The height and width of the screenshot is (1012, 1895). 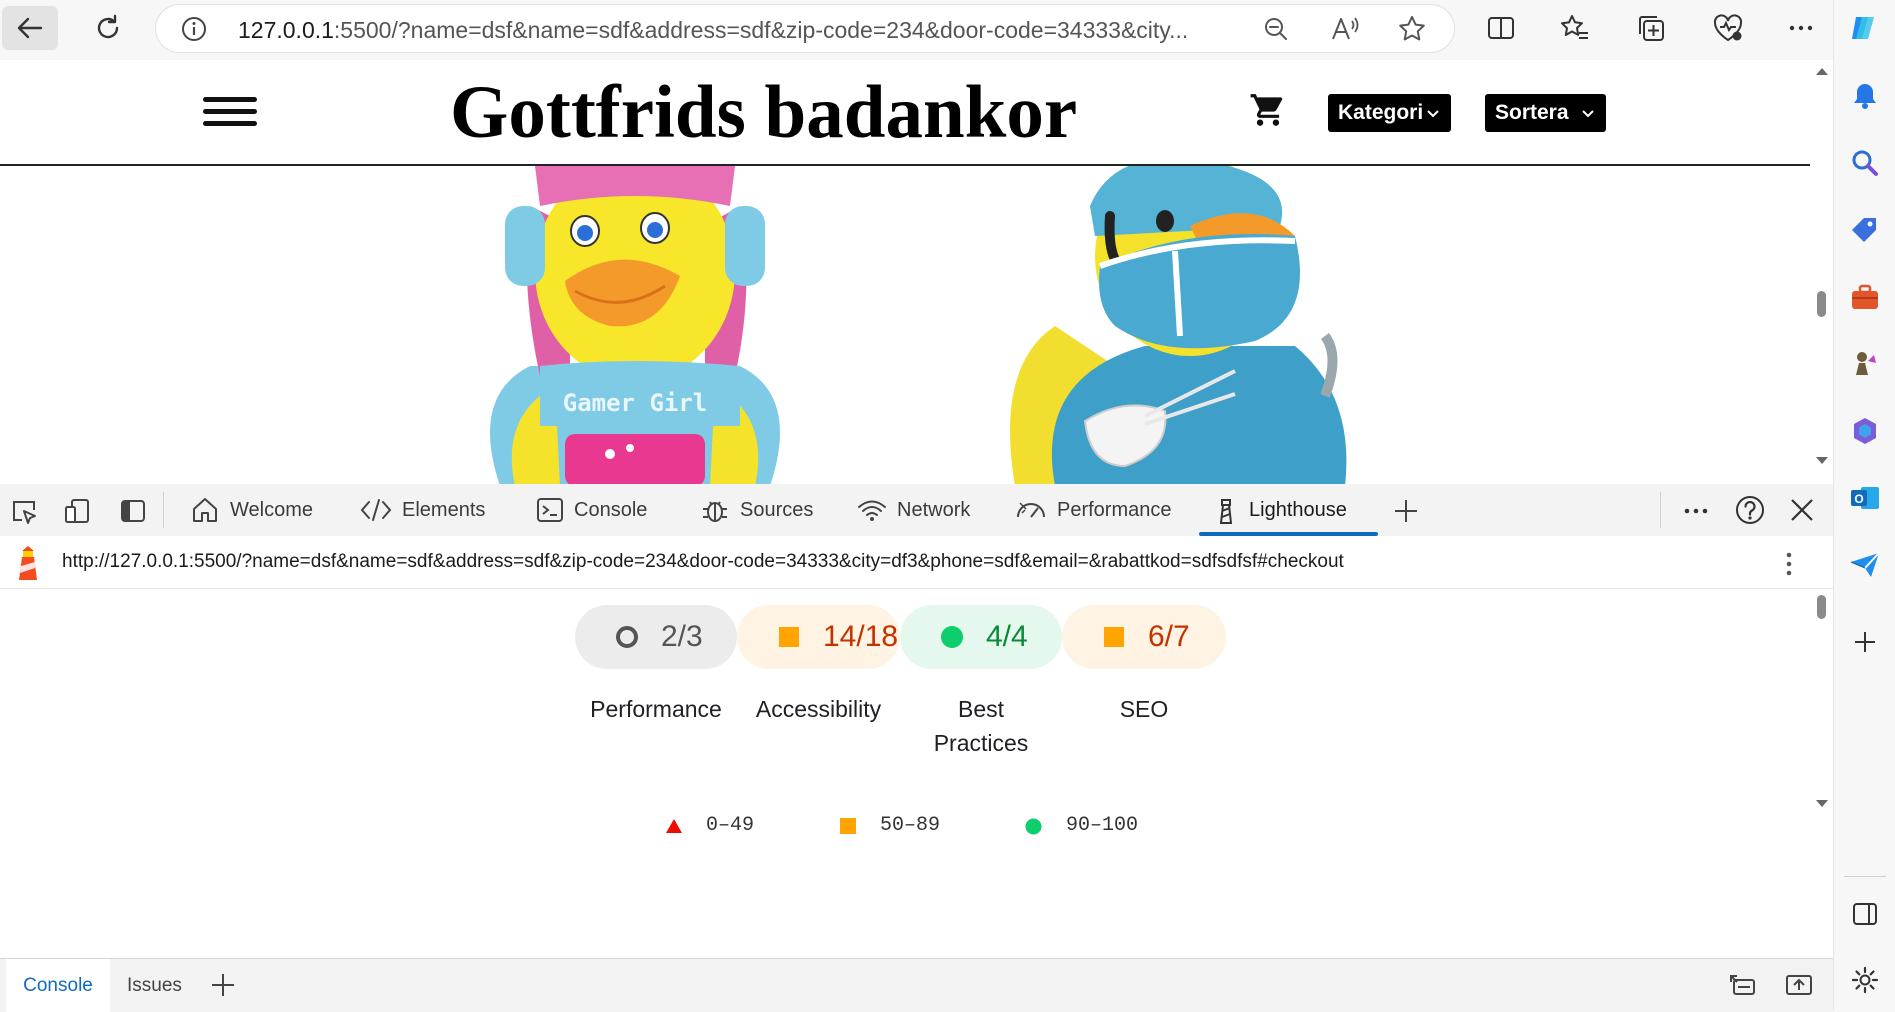 What do you see at coordinates (981, 743) in the screenshot?
I see `category-best-practices-line2: Practices` at bounding box center [981, 743].